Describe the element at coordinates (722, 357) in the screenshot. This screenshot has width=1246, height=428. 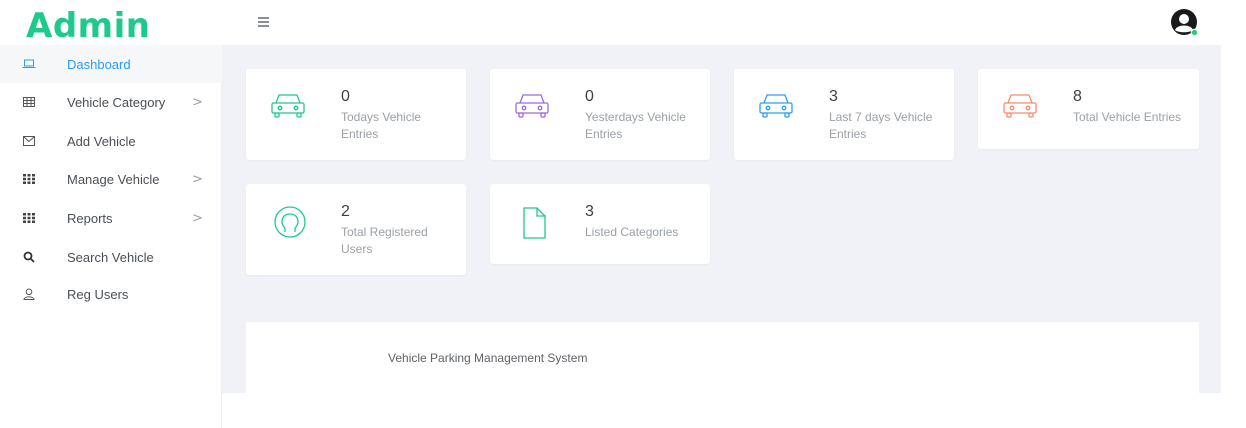
I see `footer: Vehicle Parking Management System` at that location.